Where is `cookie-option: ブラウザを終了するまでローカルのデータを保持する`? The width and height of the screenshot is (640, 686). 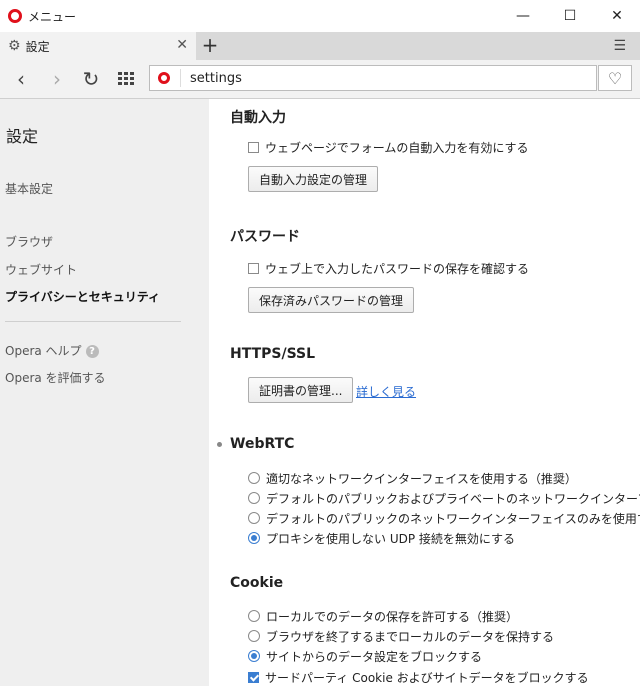 cookie-option: ブラウザを終了するまでローカルのデータを保持する is located at coordinates (401, 636).